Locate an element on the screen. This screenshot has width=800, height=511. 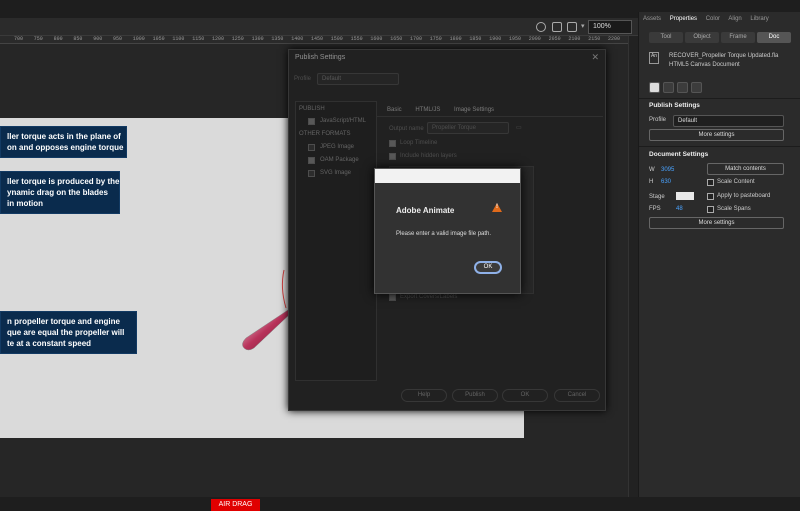
document-title: RECOVER_Propeller Torque Updated.fla is located at coordinates (724, 56).